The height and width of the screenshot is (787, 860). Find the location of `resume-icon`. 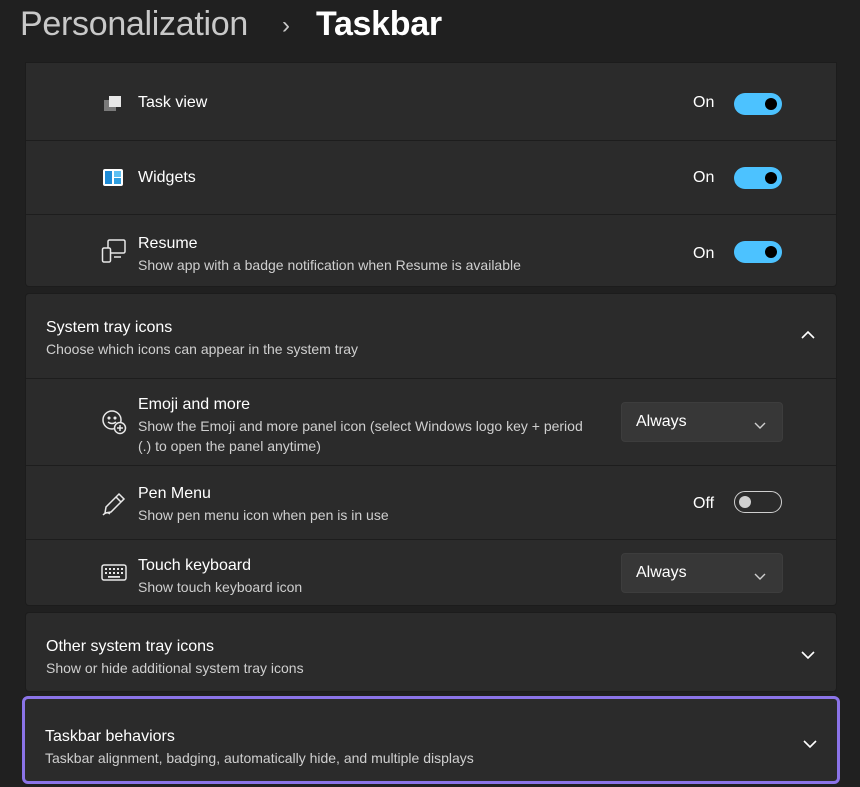

resume-icon is located at coordinates (113, 250).